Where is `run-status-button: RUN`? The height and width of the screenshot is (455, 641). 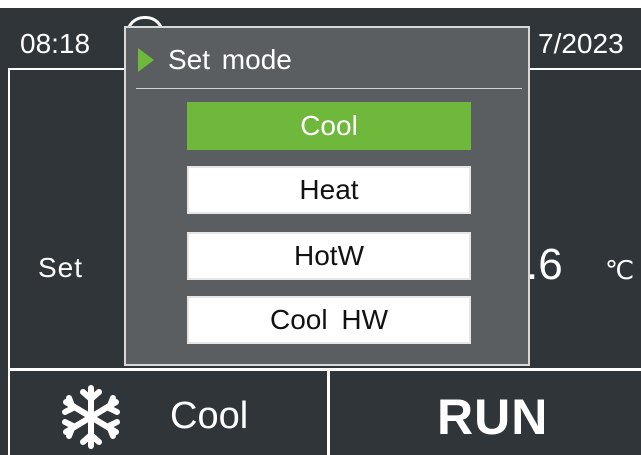
run-status-button: RUN is located at coordinates (492, 417).